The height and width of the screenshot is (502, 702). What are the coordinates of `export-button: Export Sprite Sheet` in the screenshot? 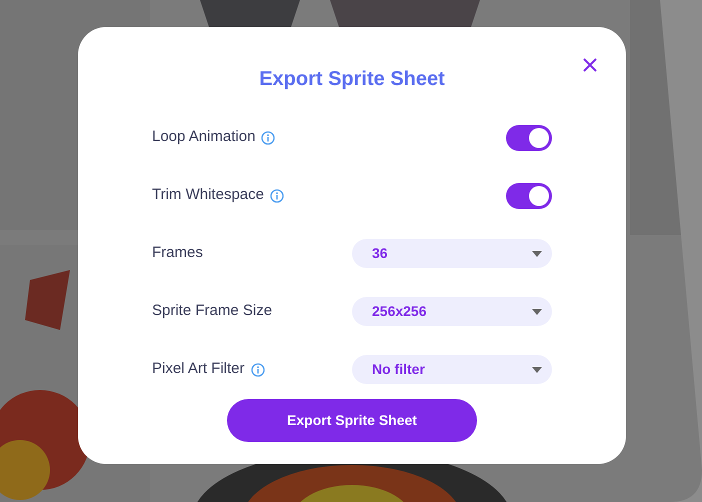 It's located at (352, 420).